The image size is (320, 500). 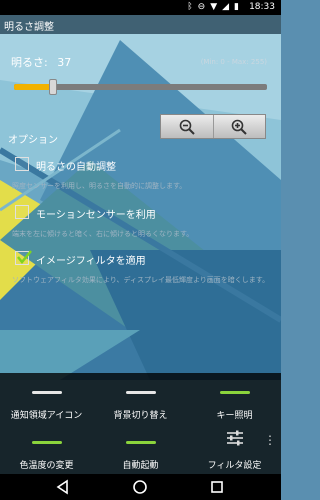 What do you see at coordinates (32, 87) in the screenshot?
I see `slider-fill` at bounding box center [32, 87].